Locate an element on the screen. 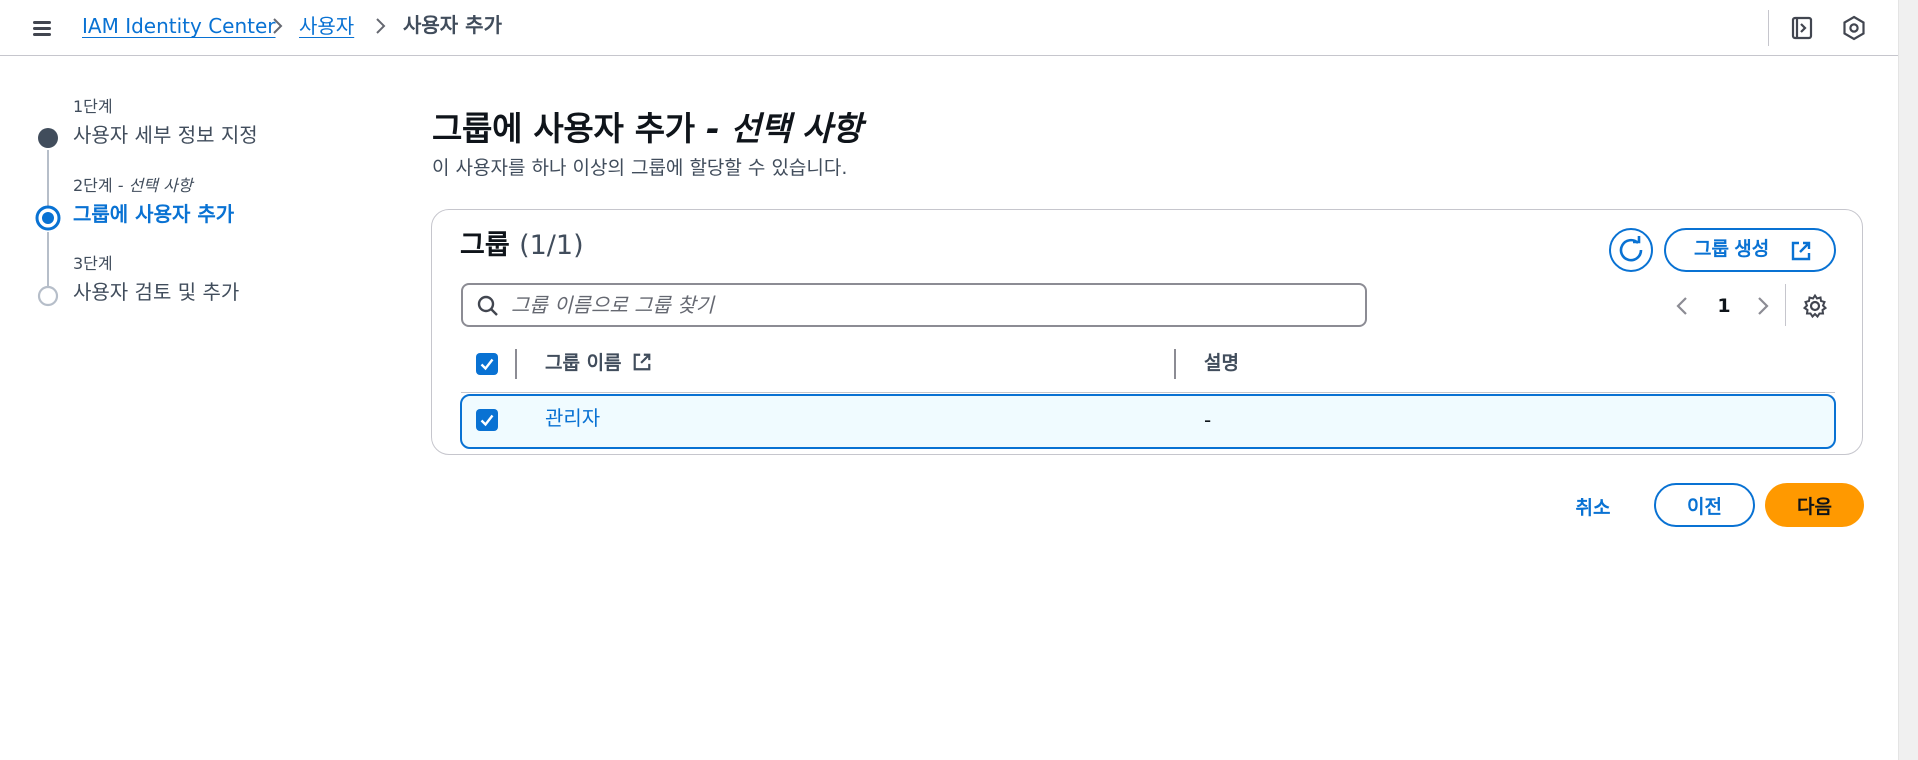  cancel-button: 취소 is located at coordinates (1593, 506).